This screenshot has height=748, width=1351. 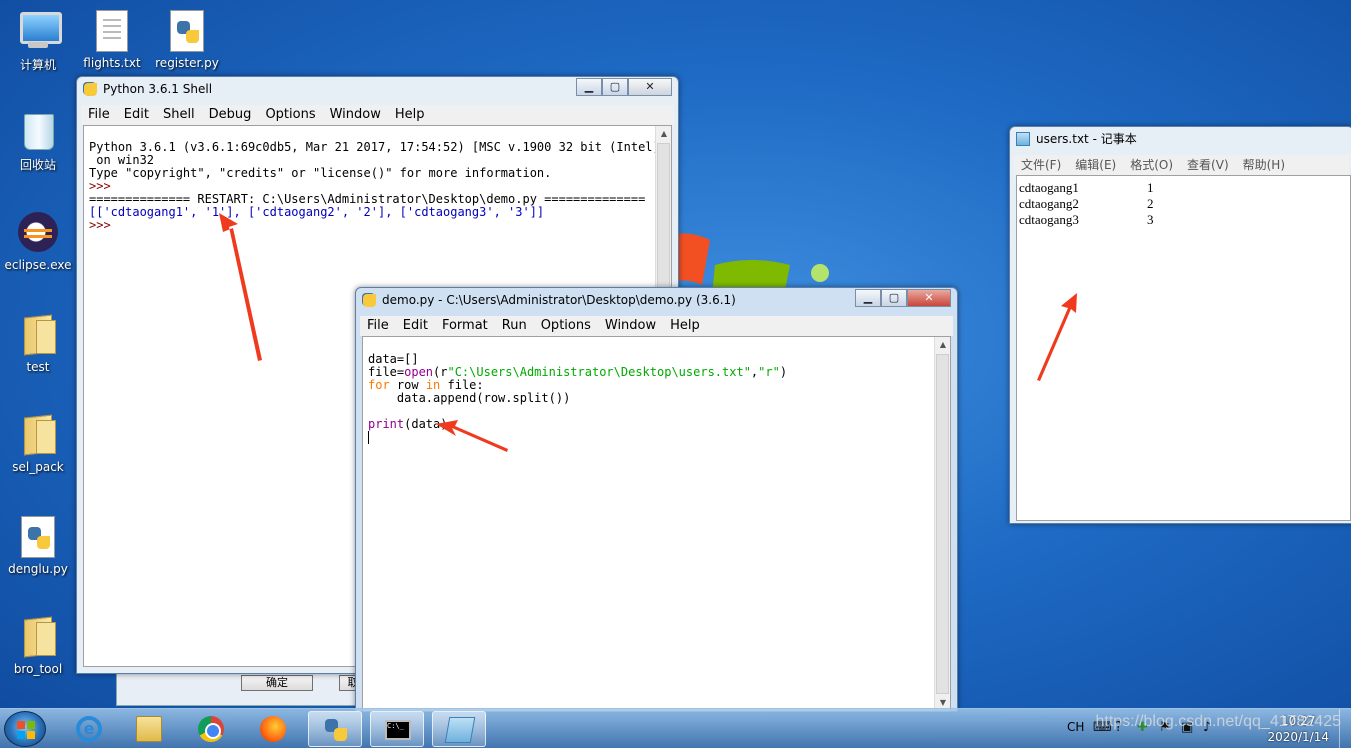 I want to click on notepad-text-area: cdtaogang1 1 cdtaogang2 2 cdtaogang3 3, so click(x=1183, y=348).